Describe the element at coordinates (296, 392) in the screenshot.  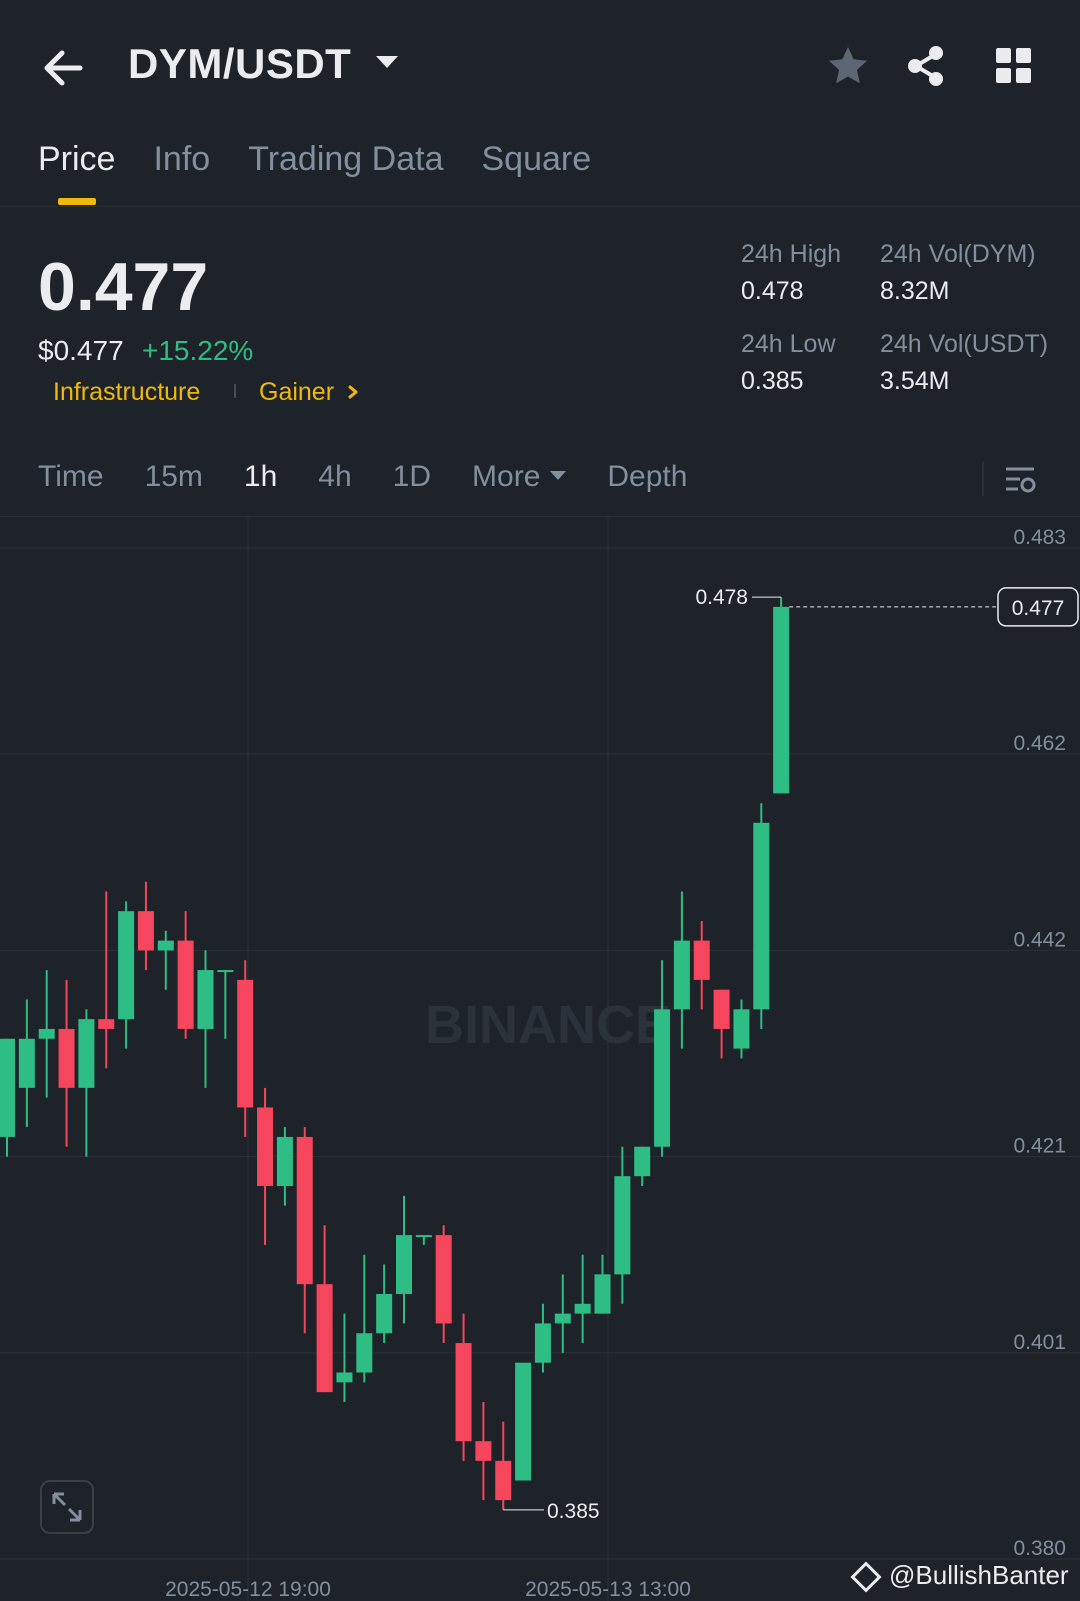
I see `gainer-tag: Gainer` at that location.